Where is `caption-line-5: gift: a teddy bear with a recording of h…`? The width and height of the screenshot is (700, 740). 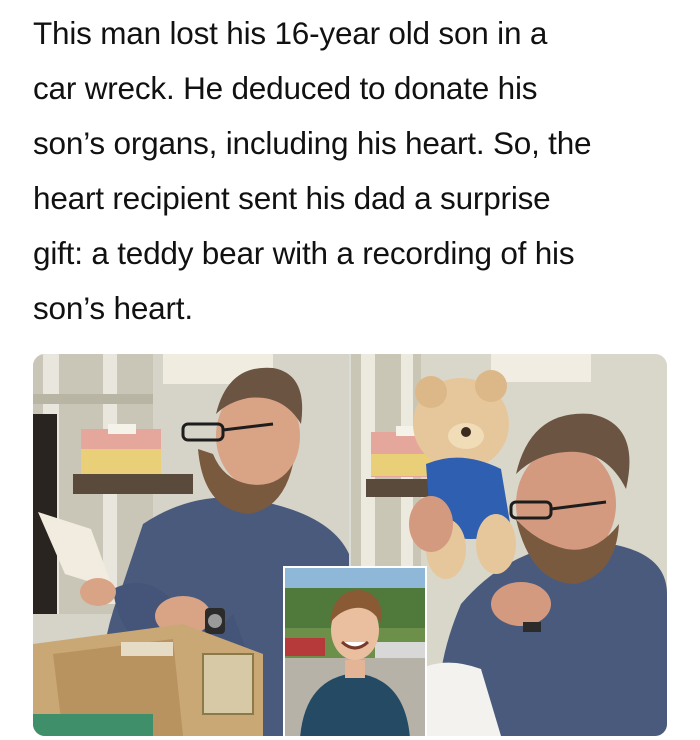
caption-line-5: gift: a teddy bear with a recording of h… is located at coordinates (304, 253).